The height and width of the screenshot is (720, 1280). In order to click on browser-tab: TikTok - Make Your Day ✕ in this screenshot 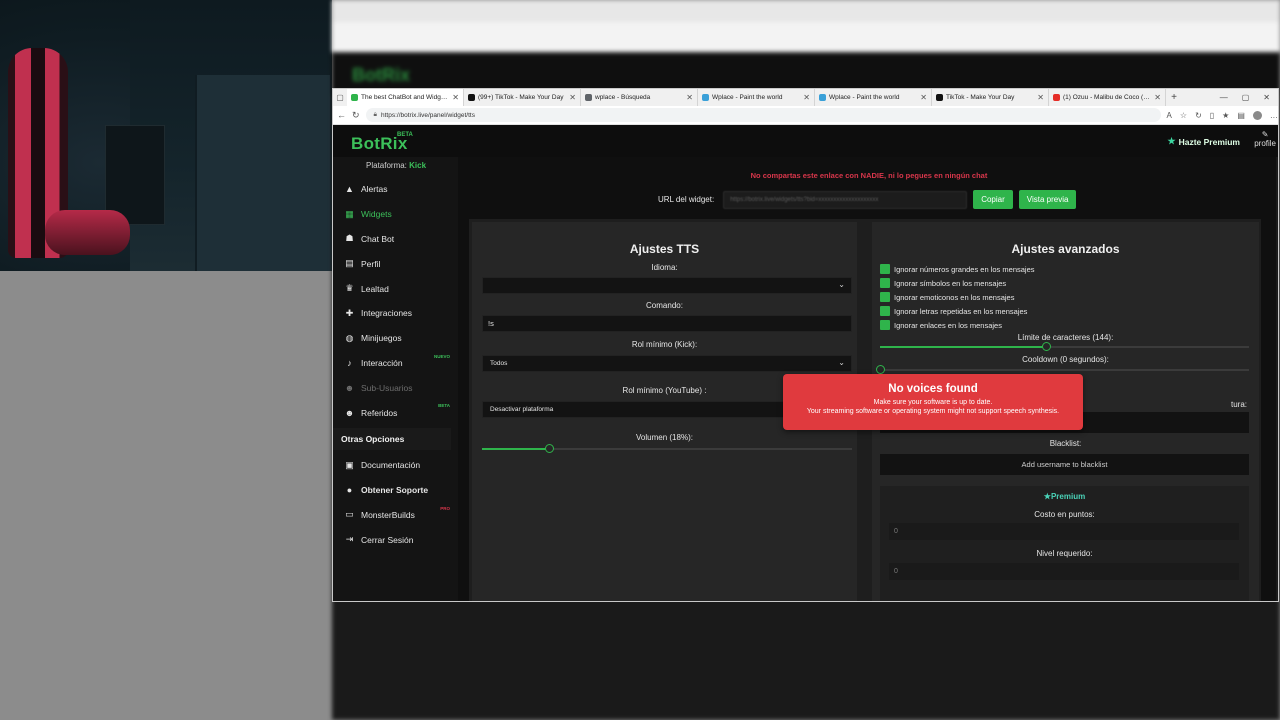, I will do `click(990, 97)`.